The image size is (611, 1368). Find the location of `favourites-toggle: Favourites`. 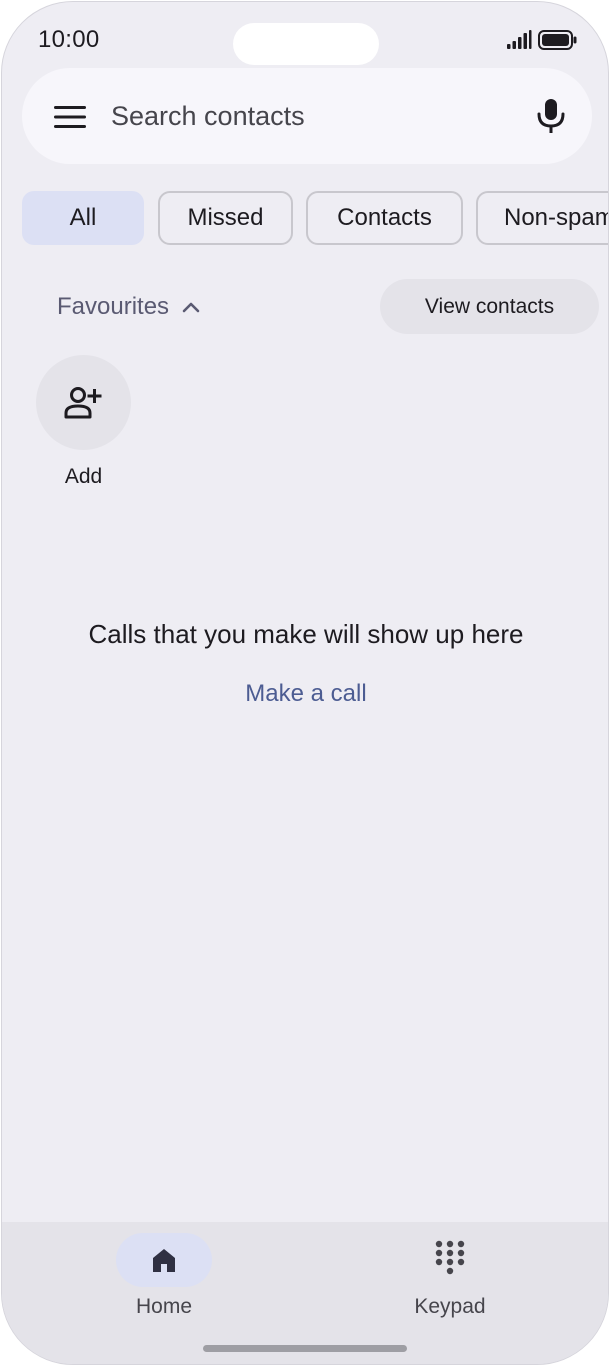

favourites-toggle: Favourites is located at coordinates (113, 307).